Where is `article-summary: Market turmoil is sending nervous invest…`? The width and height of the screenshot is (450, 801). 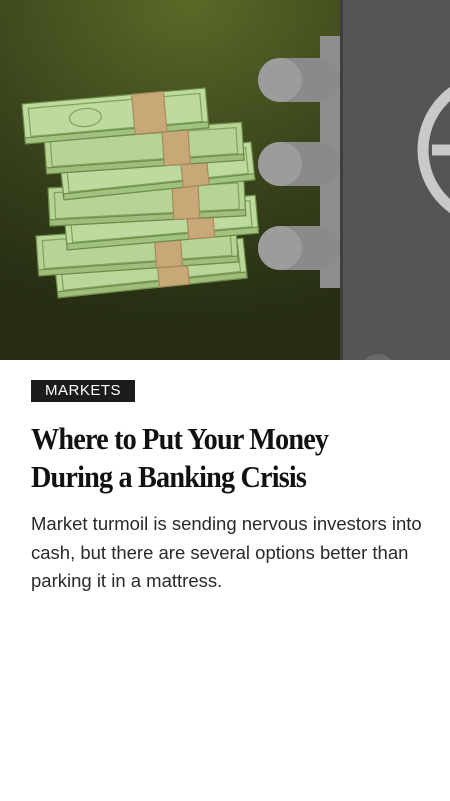
article-summary: Market turmoil is sending nervous invest… is located at coordinates (226, 552).